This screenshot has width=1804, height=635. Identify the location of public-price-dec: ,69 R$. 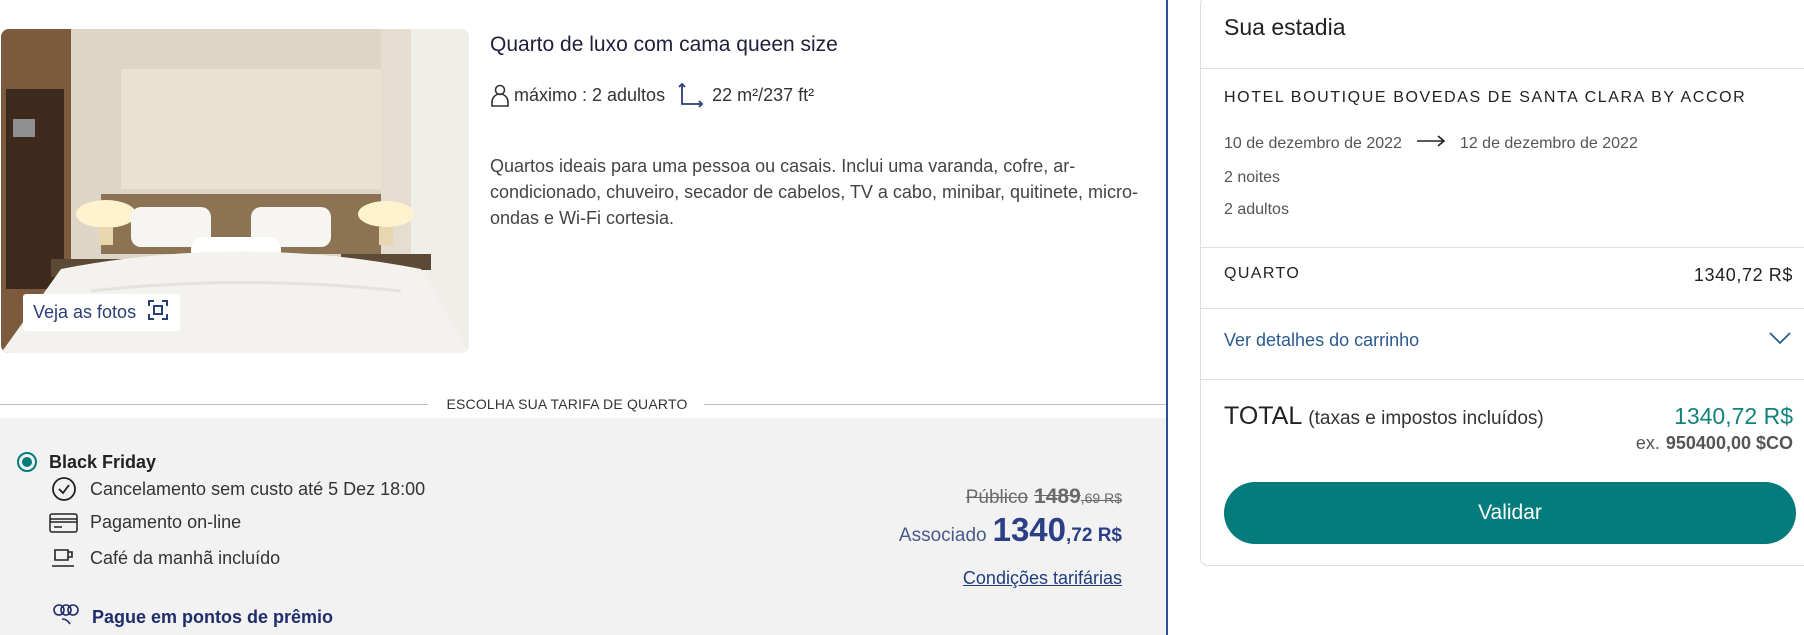
(1101, 498).